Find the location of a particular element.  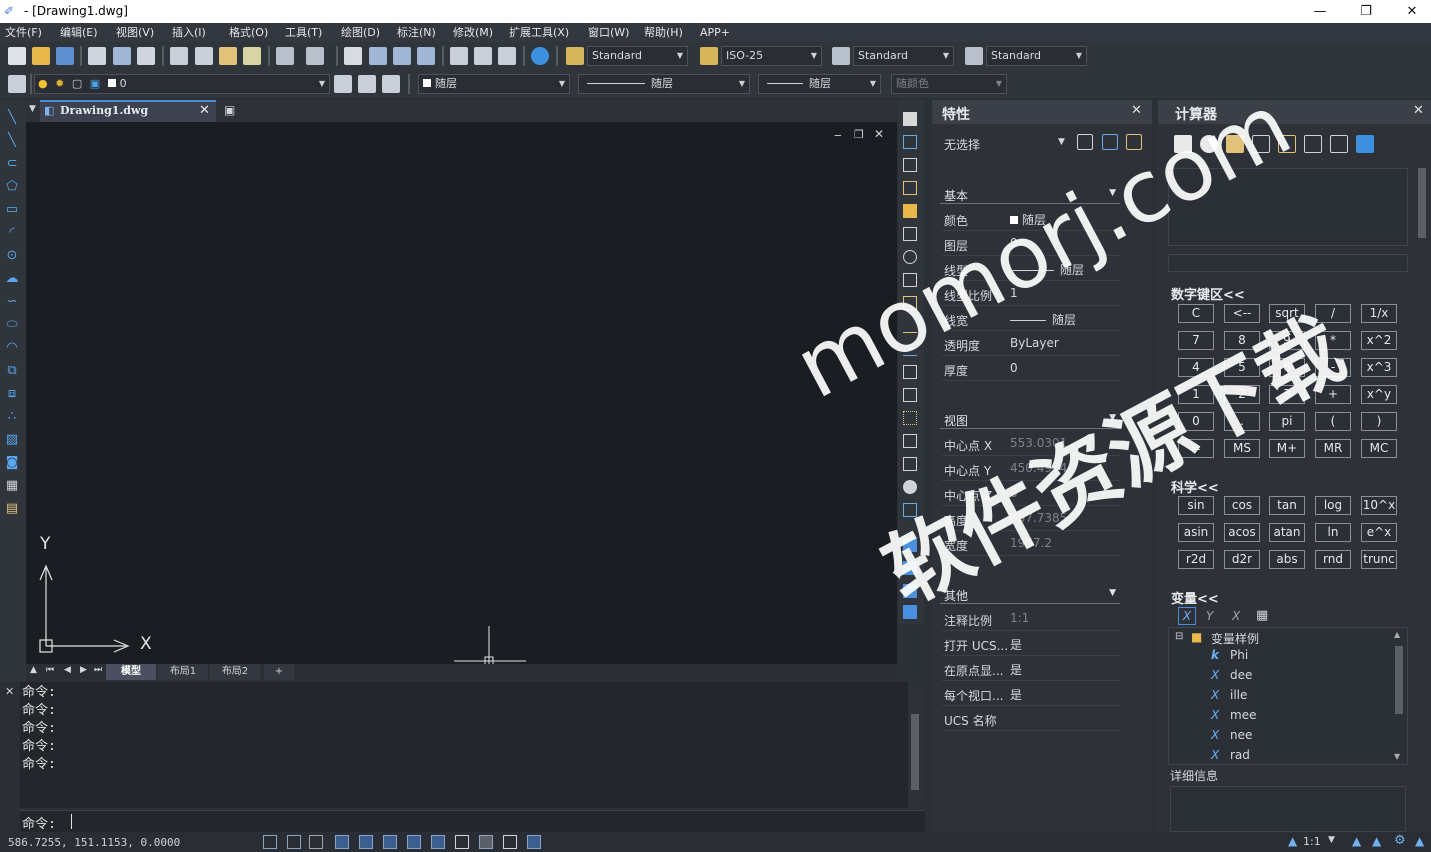

layer-states-icon is located at coordinates (391, 84).